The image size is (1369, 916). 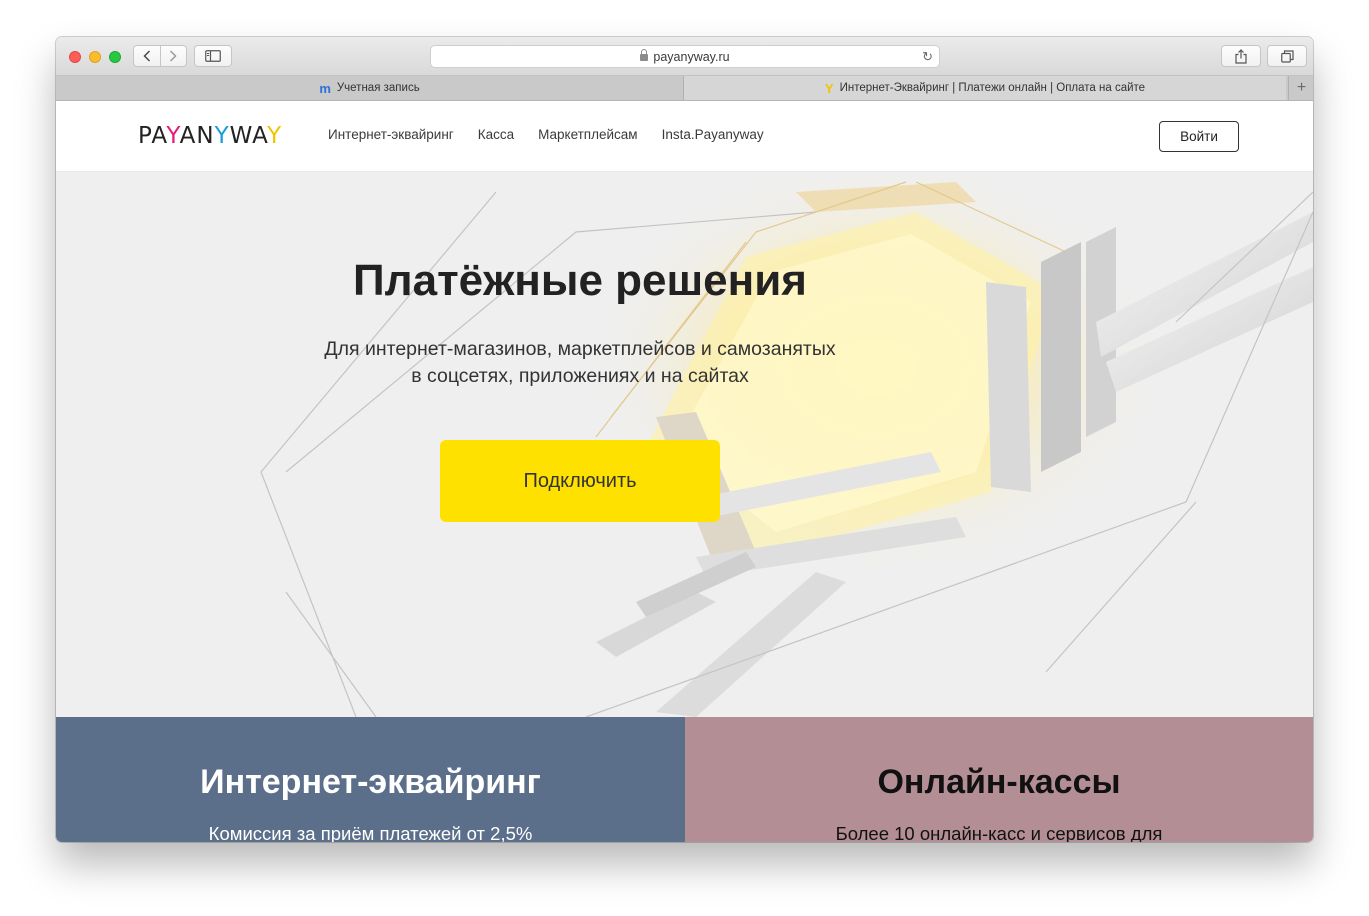 What do you see at coordinates (370, 832) in the screenshot?
I see `card-subtitle: Комиссия за приём платежей от 2,5%` at bounding box center [370, 832].